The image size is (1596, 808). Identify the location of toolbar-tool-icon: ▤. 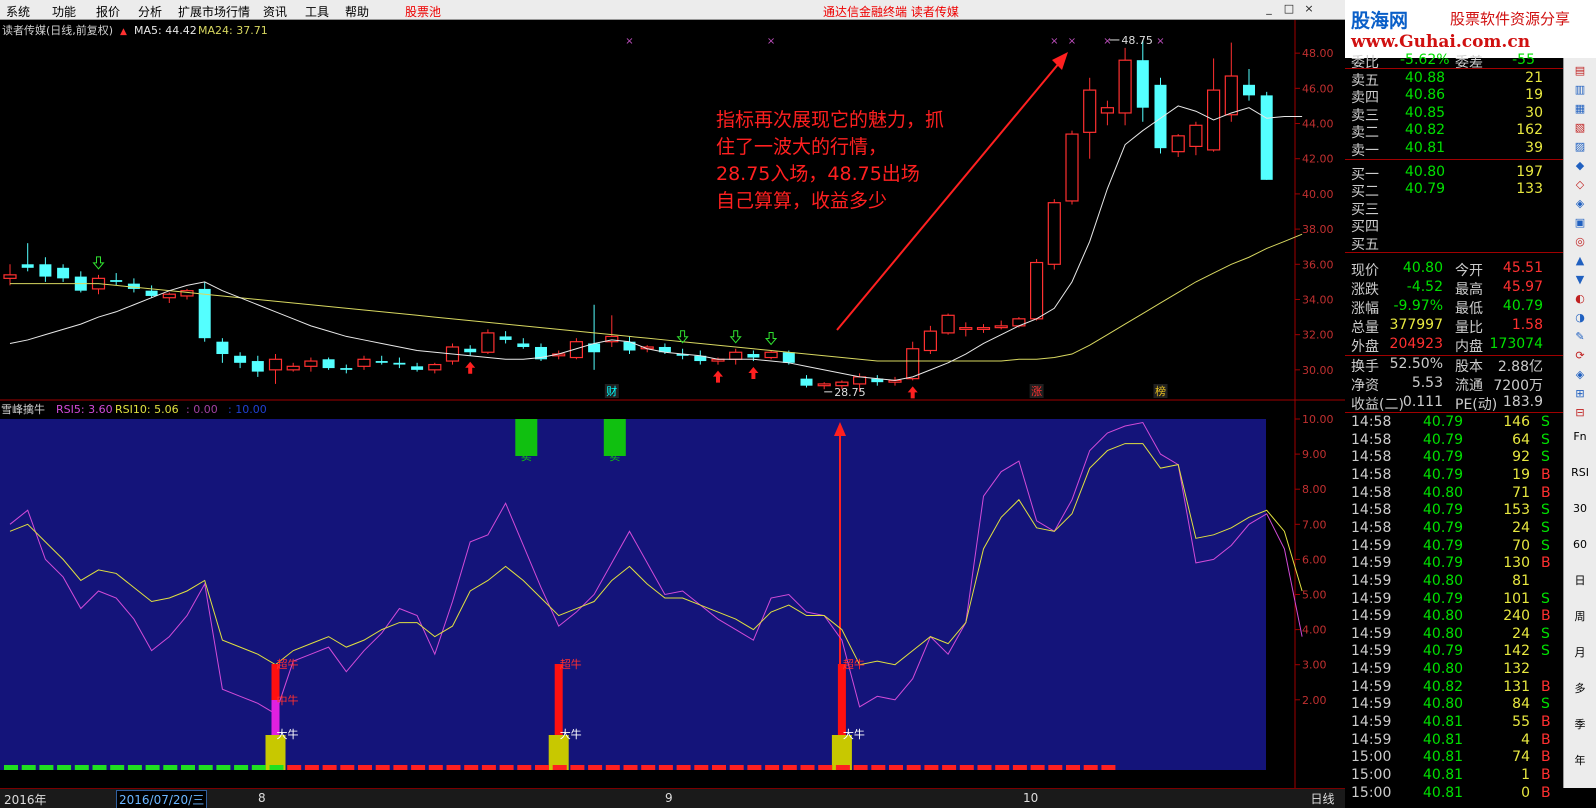
(1580, 71).